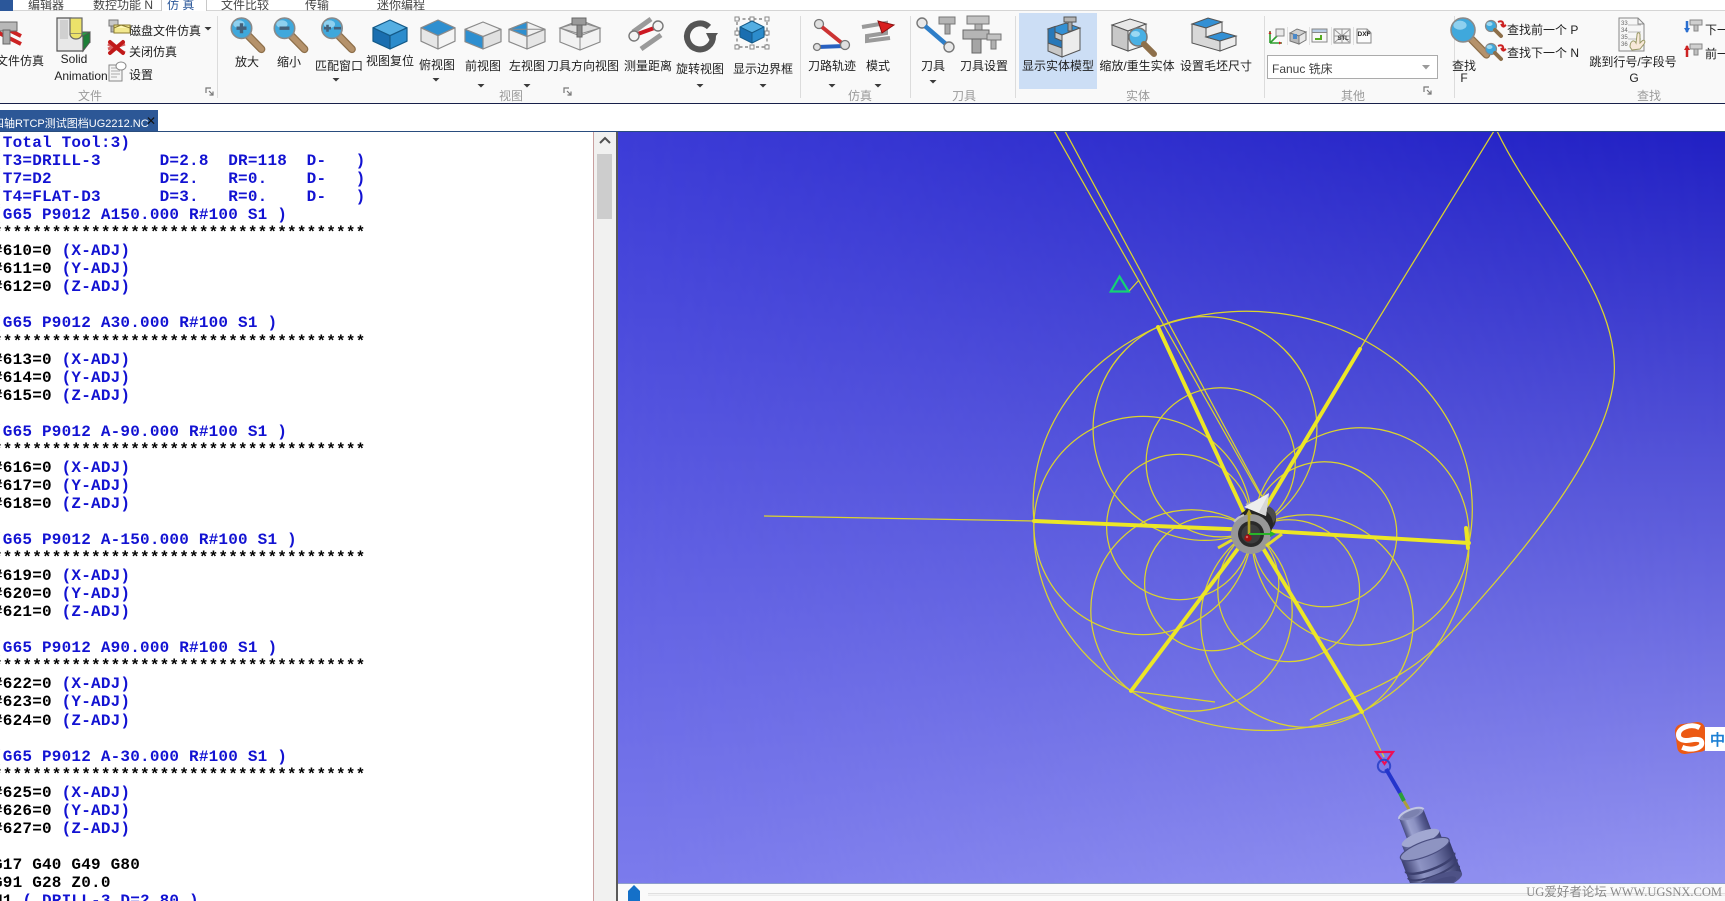 The height and width of the screenshot is (901, 1725). Describe the element at coordinates (1717, 740) in the screenshot. I see `svg-text: 中` at that location.